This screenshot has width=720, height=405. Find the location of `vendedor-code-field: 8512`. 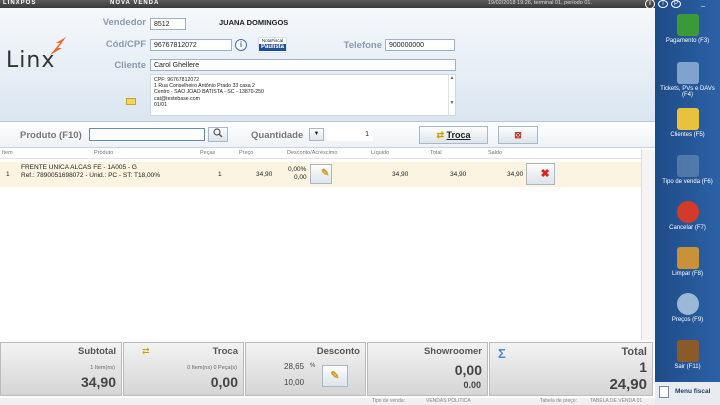

vendedor-code-field: 8512 is located at coordinates (168, 24).